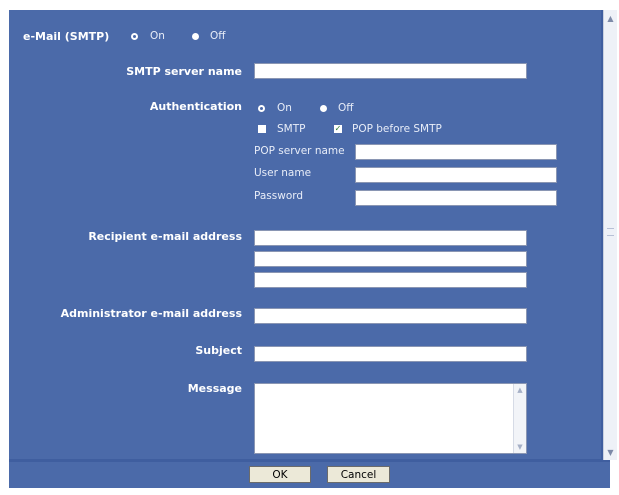 This screenshot has width=619, height=495. What do you see at coordinates (283, 173) in the screenshot?
I see `user-name-label: User name` at bounding box center [283, 173].